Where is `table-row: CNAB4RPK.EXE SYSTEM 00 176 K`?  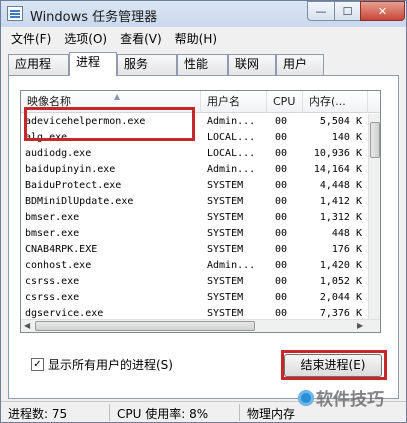
table-row: CNAB4RPK.EXE SYSTEM 00 176 K is located at coordinates (194, 250).